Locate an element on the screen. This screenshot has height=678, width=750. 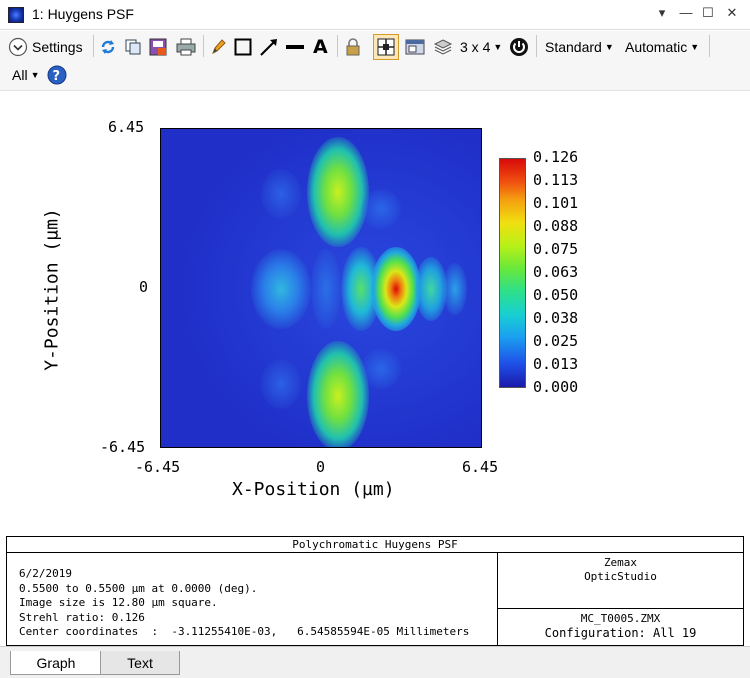
layout-dropdown: 3 x 4 ▼ is located at coordinates (481, 47).